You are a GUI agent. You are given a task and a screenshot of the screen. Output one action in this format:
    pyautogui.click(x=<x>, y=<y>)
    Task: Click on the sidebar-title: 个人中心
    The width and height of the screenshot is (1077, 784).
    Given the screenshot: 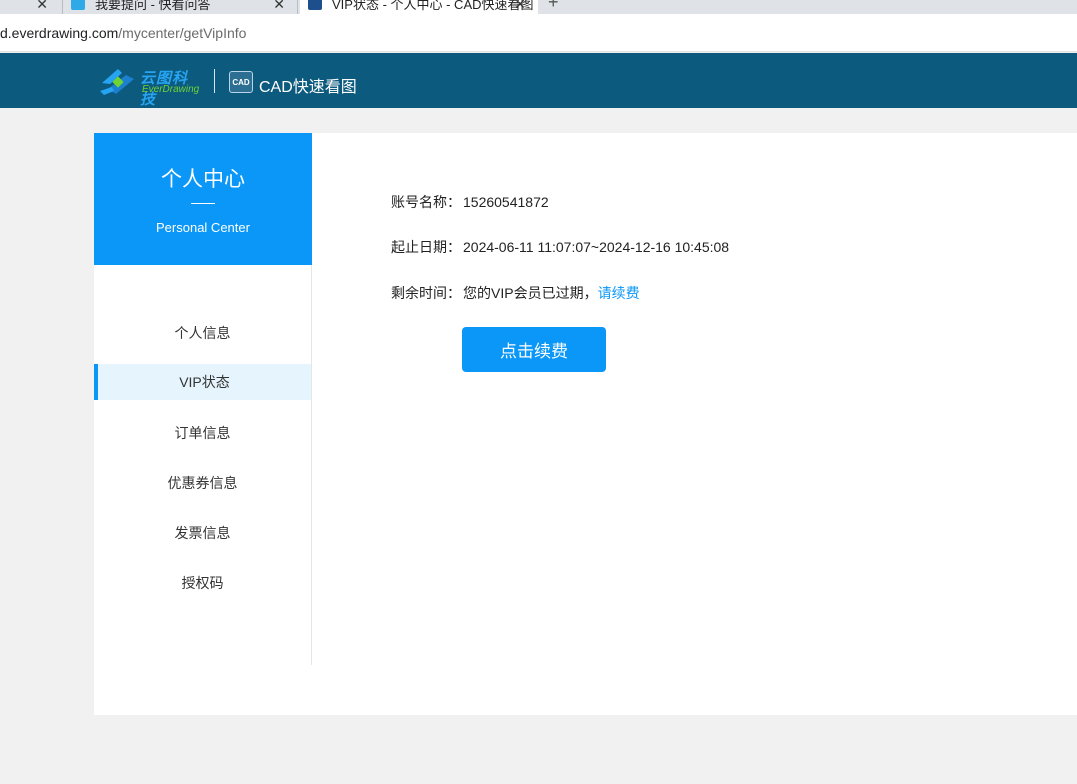 What is the action you would take?
    pyautogui.click(x=203, y=179)
    